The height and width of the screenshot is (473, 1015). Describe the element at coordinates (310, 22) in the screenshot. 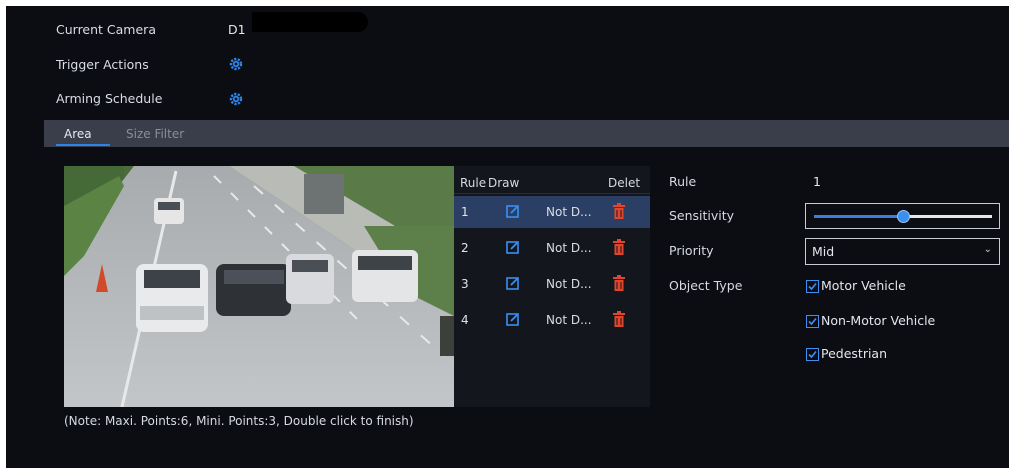

I see `redaction-bar` at that location.